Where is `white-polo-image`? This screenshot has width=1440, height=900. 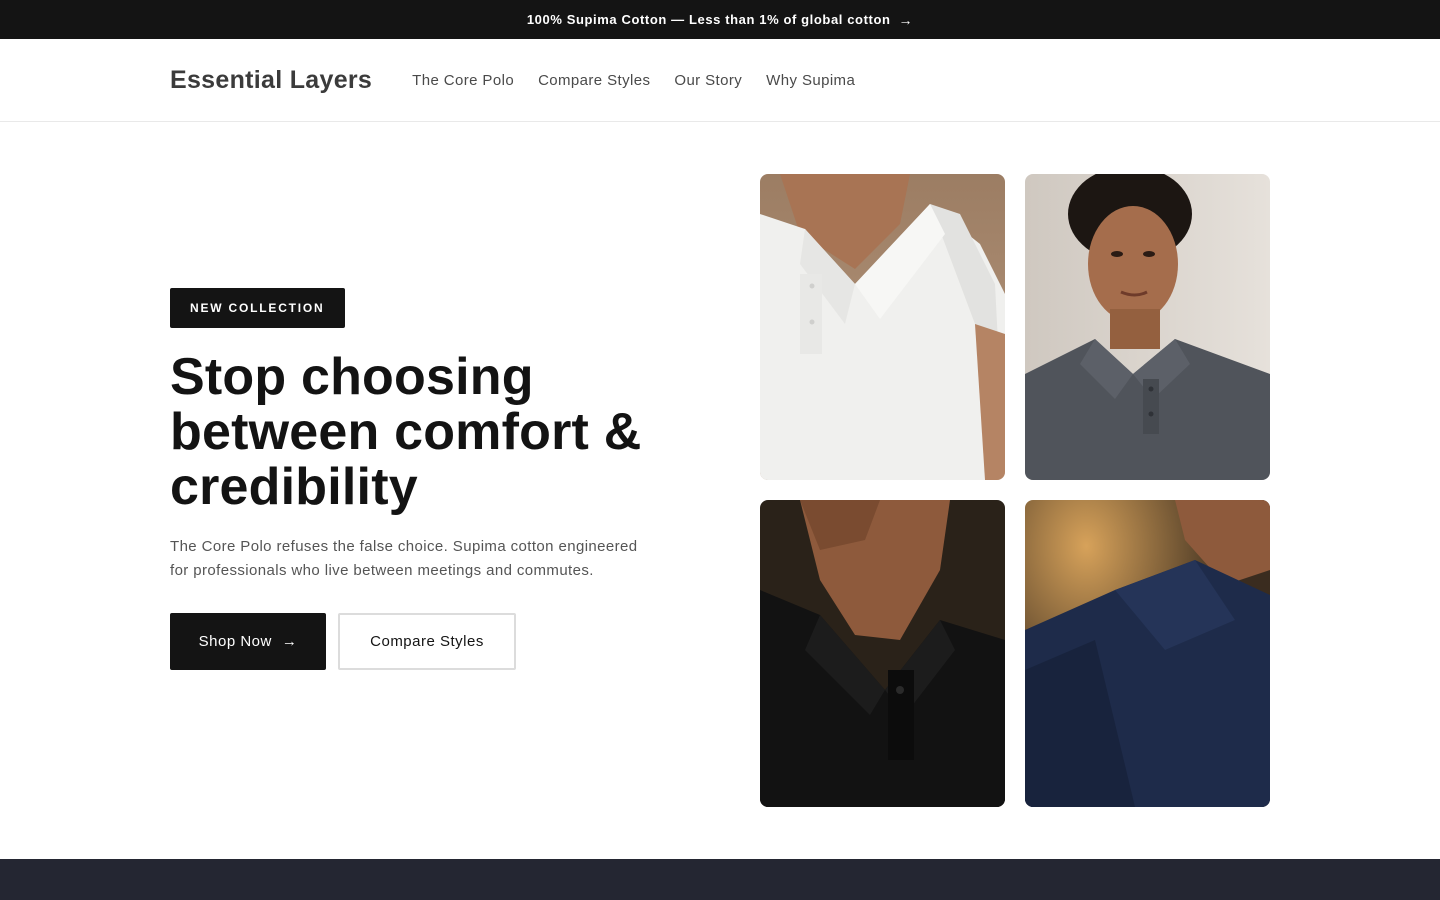 white-polo-image is located at coordinates (882, 327).